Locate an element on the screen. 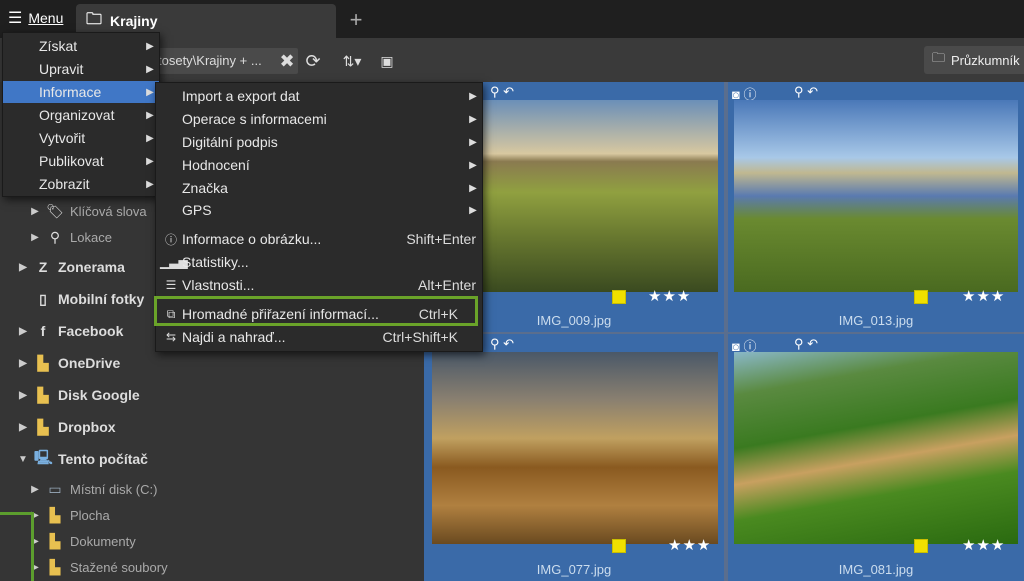  menu-item-image-info: ⓘ Informace o obrázku... Shift+Enter is located at coordinates (319, 239).